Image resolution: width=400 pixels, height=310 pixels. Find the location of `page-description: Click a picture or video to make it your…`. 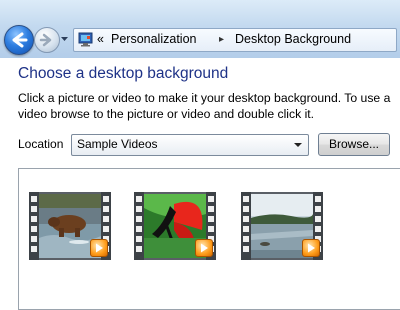

page-description: Click a picture or video to make it your… is located at coordinates (204, 106).